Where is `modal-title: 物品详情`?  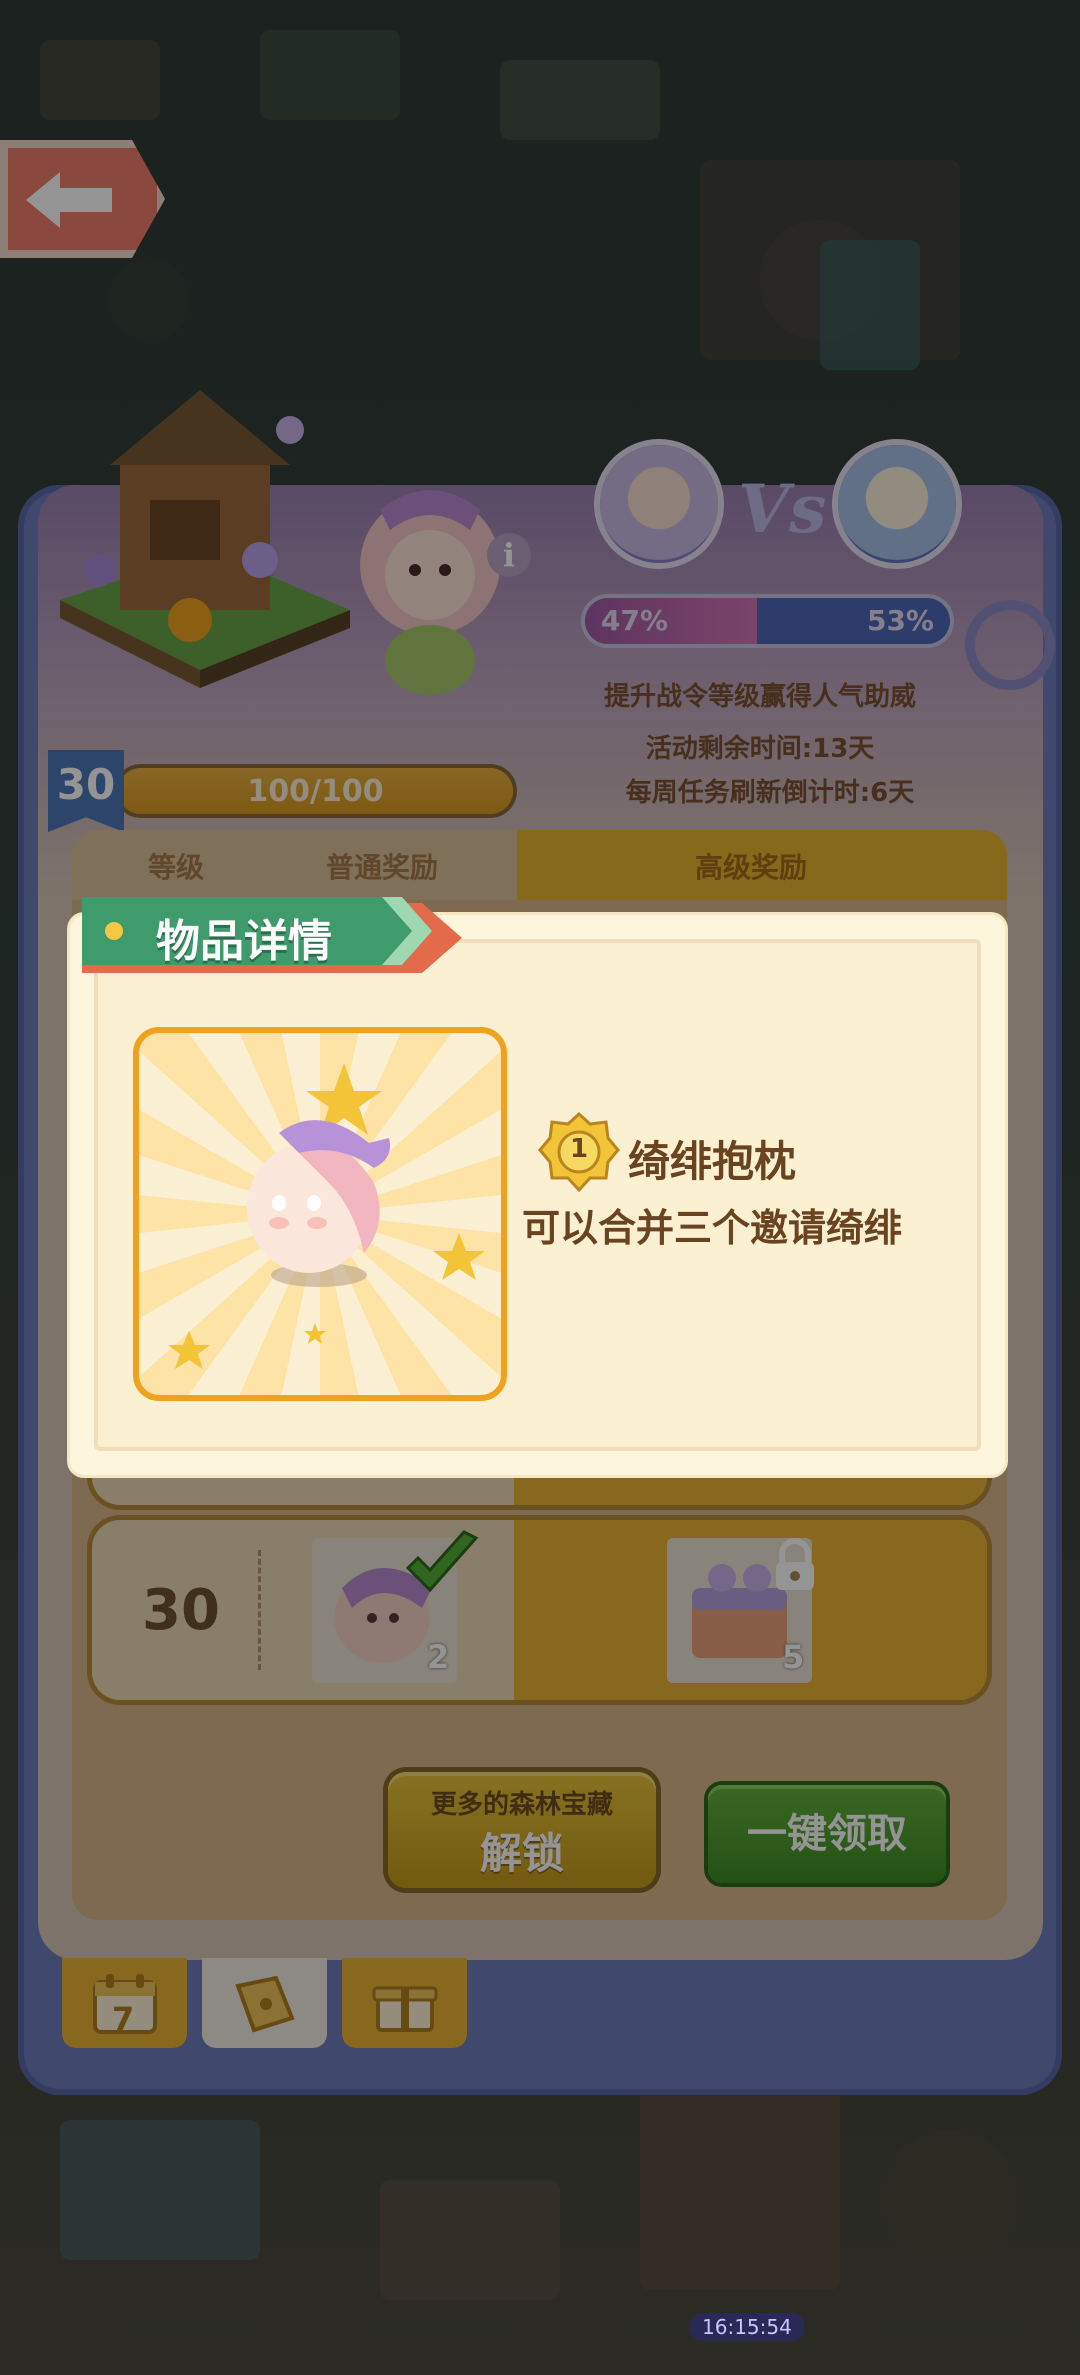 modal-title: 物品详情 is located at coordinates (244, 941).